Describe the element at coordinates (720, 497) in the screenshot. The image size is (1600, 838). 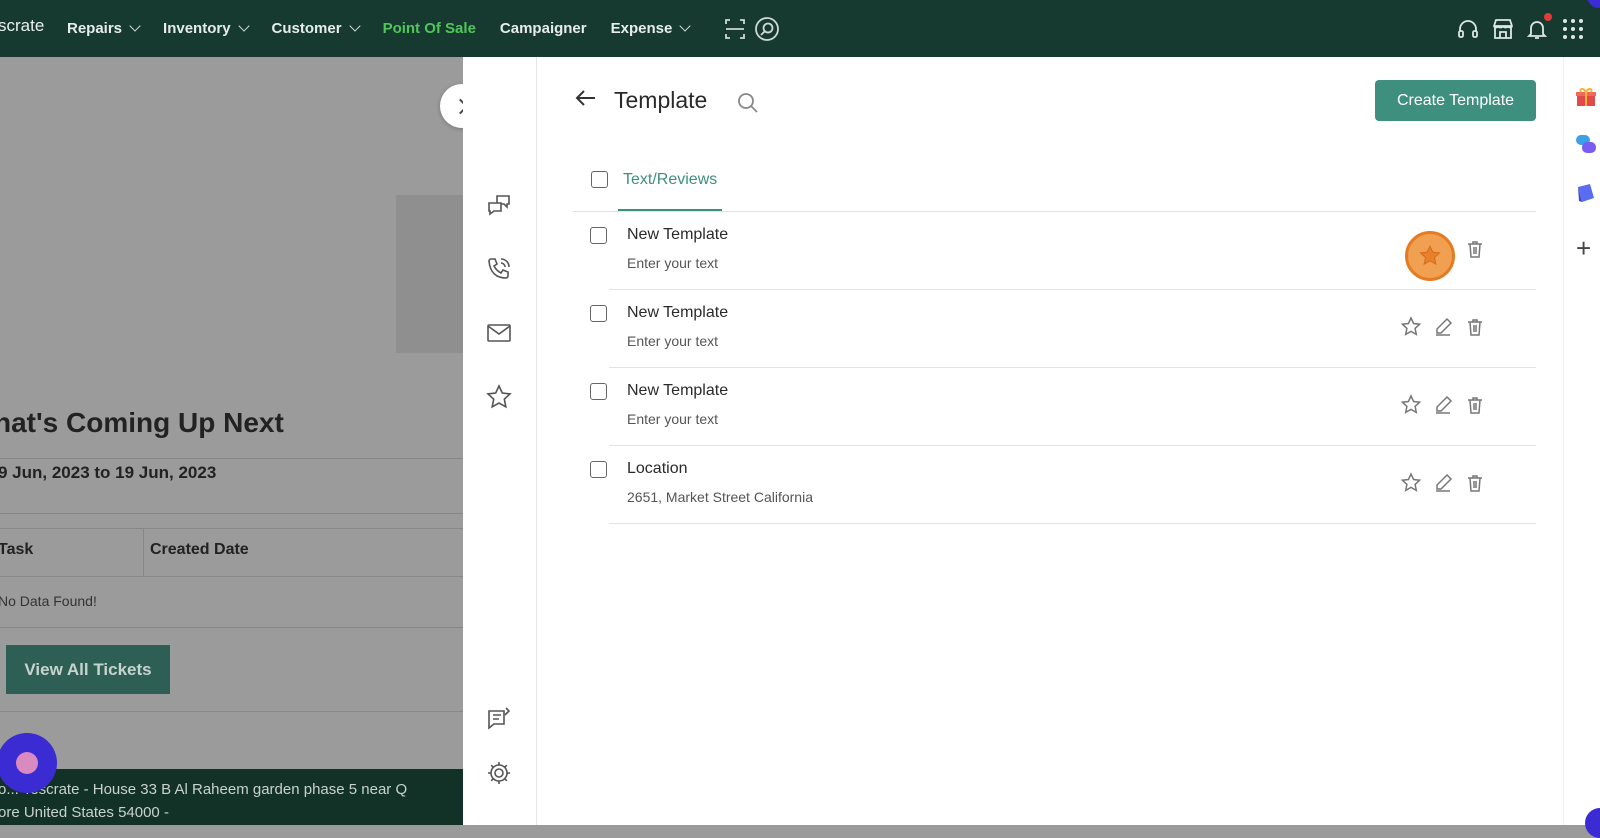
I see `template-subtitle: 2651, Market Street California` at that location.